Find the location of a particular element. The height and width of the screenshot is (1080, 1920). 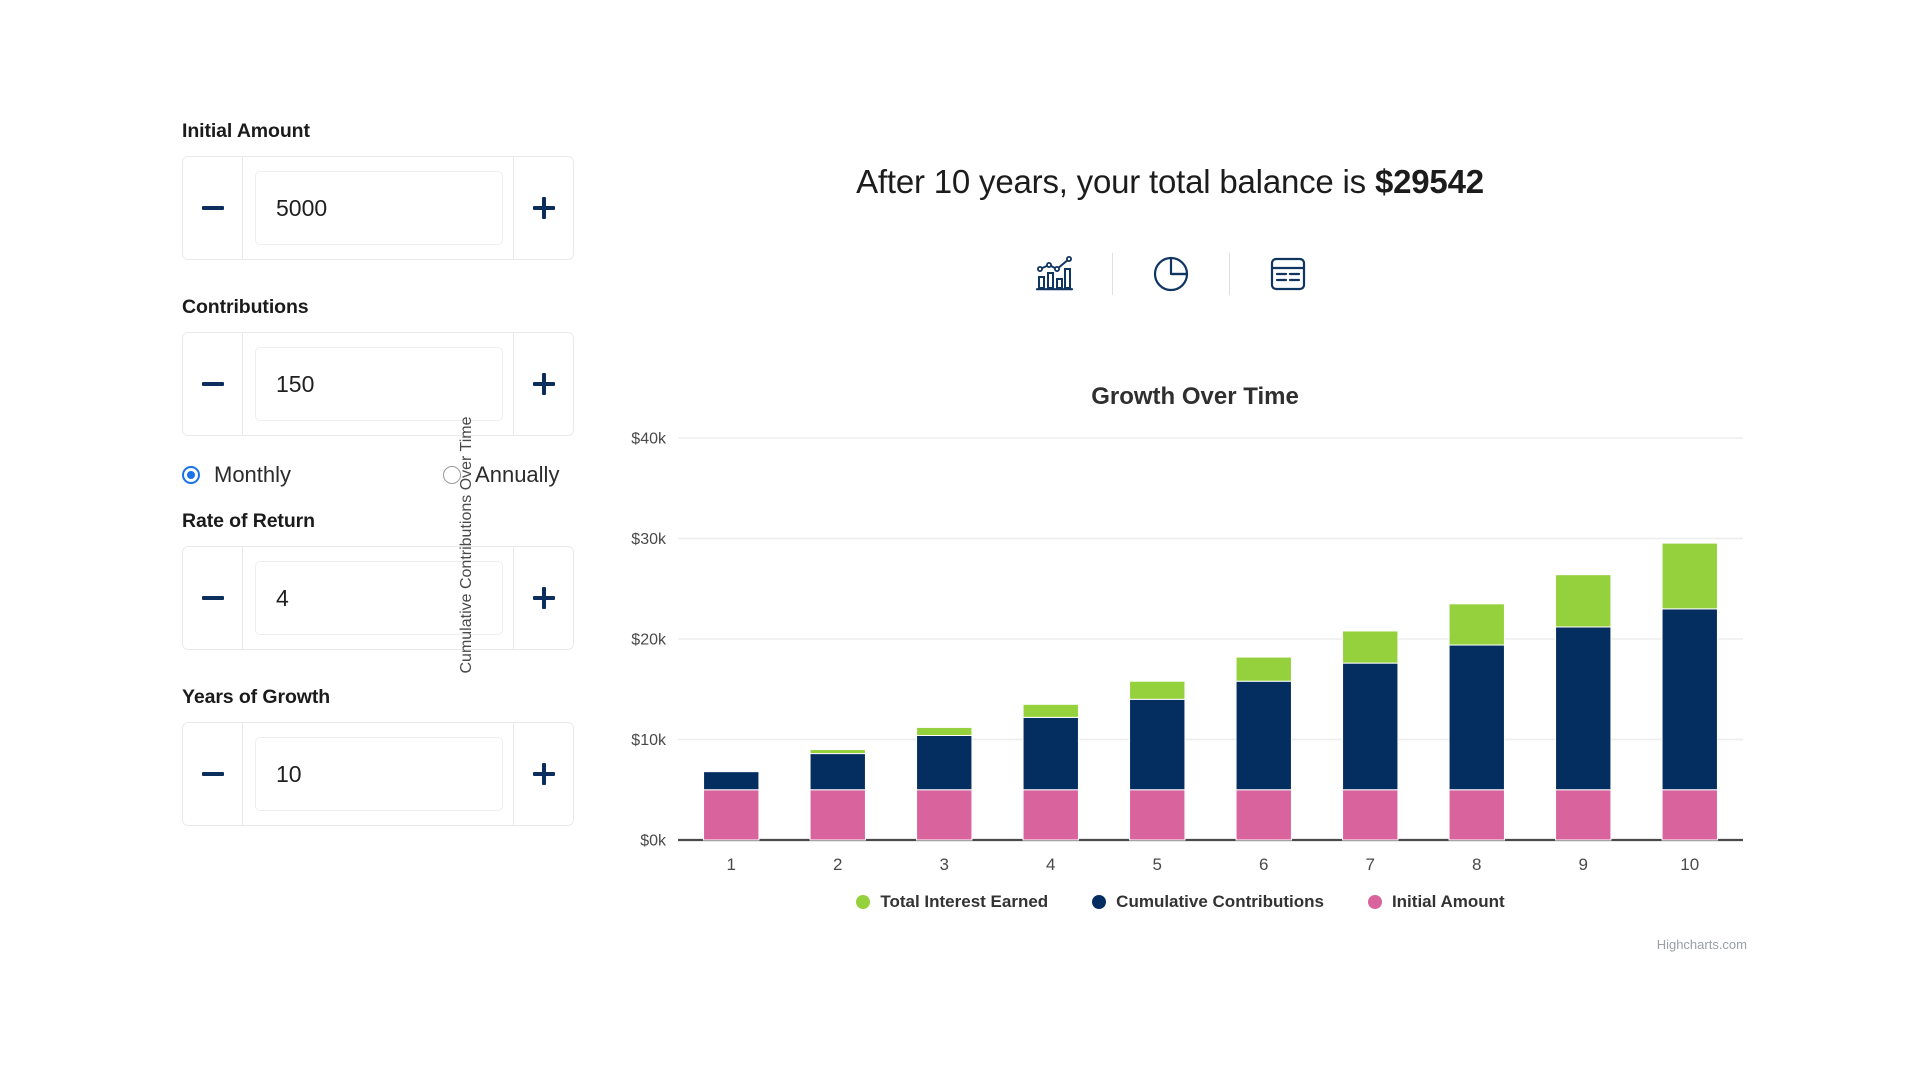

radio-annually-label: Annually is located at coordinates (517, 474).